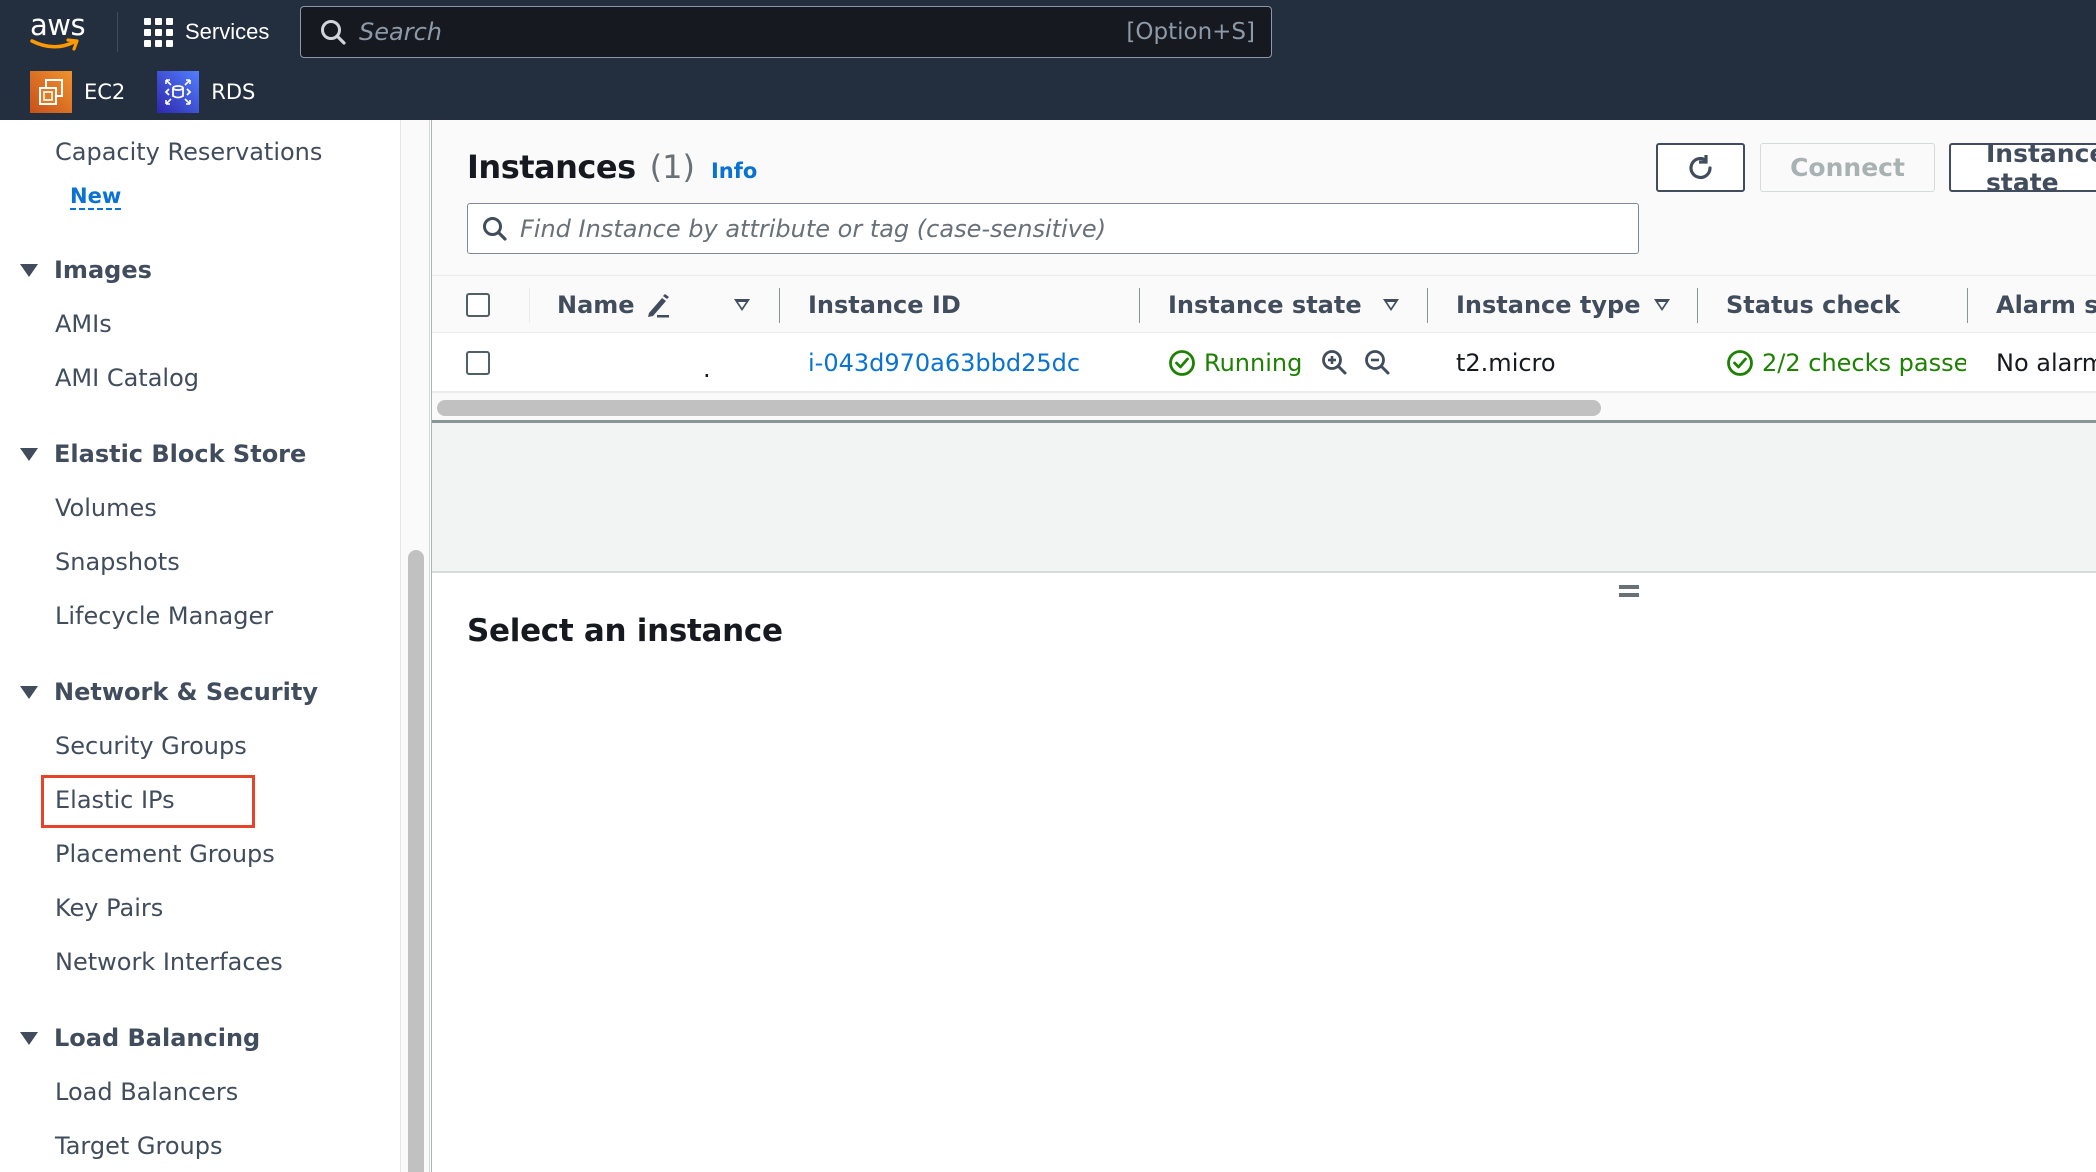 The height and width of the screenshot is (1172, 2096). I want to click on cell-instance-type: t2.micro, so click(1506, 363).